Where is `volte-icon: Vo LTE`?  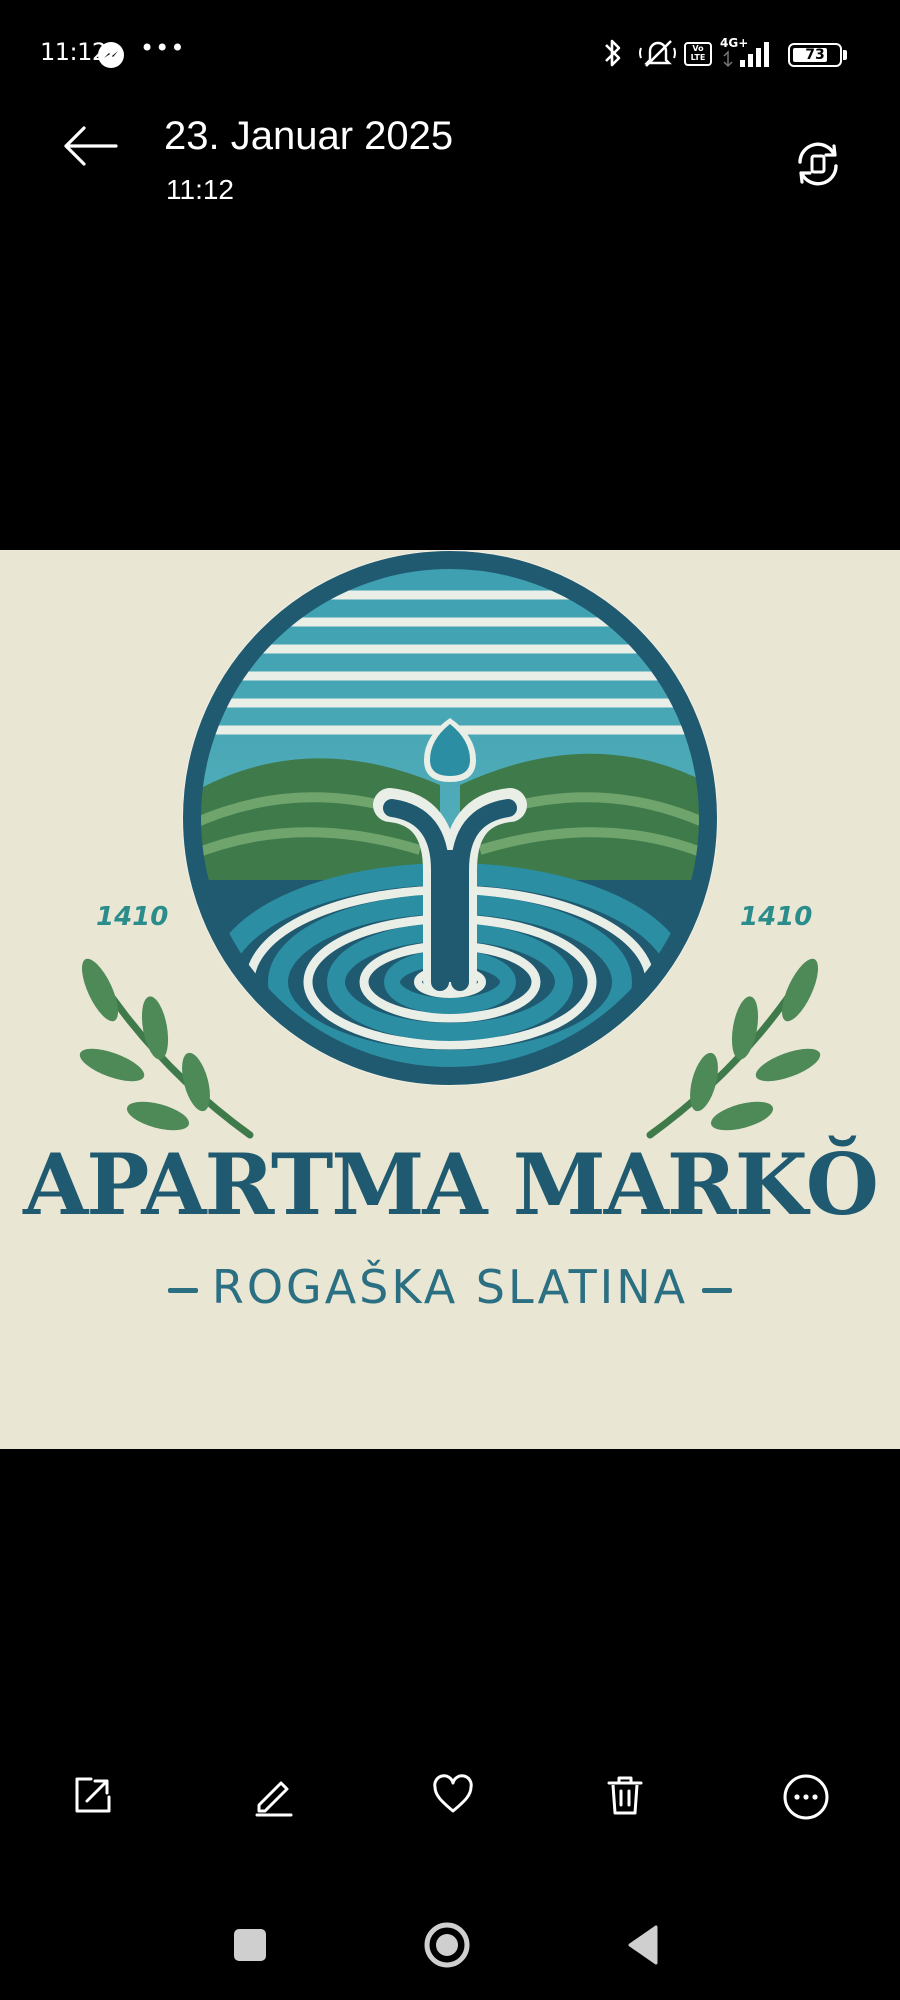
volte-icon: Vo LTE is located at coordinates (698, 54).